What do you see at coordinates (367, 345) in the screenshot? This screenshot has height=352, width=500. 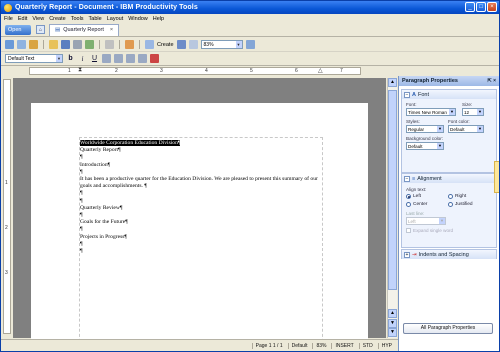 I see `status-std: STD` at bounding box center [367, 345].